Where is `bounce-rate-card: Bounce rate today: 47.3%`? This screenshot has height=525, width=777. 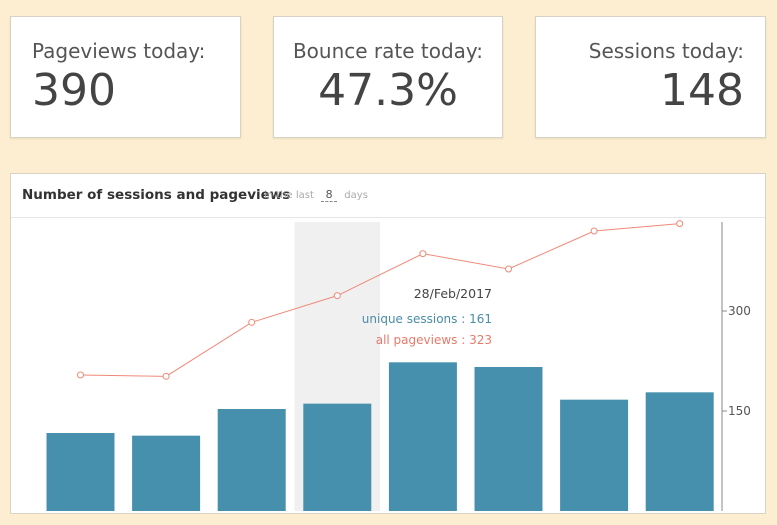 bounce-rate-card: Bounce rate today: 47.3% is located at coordinates (388, 77).